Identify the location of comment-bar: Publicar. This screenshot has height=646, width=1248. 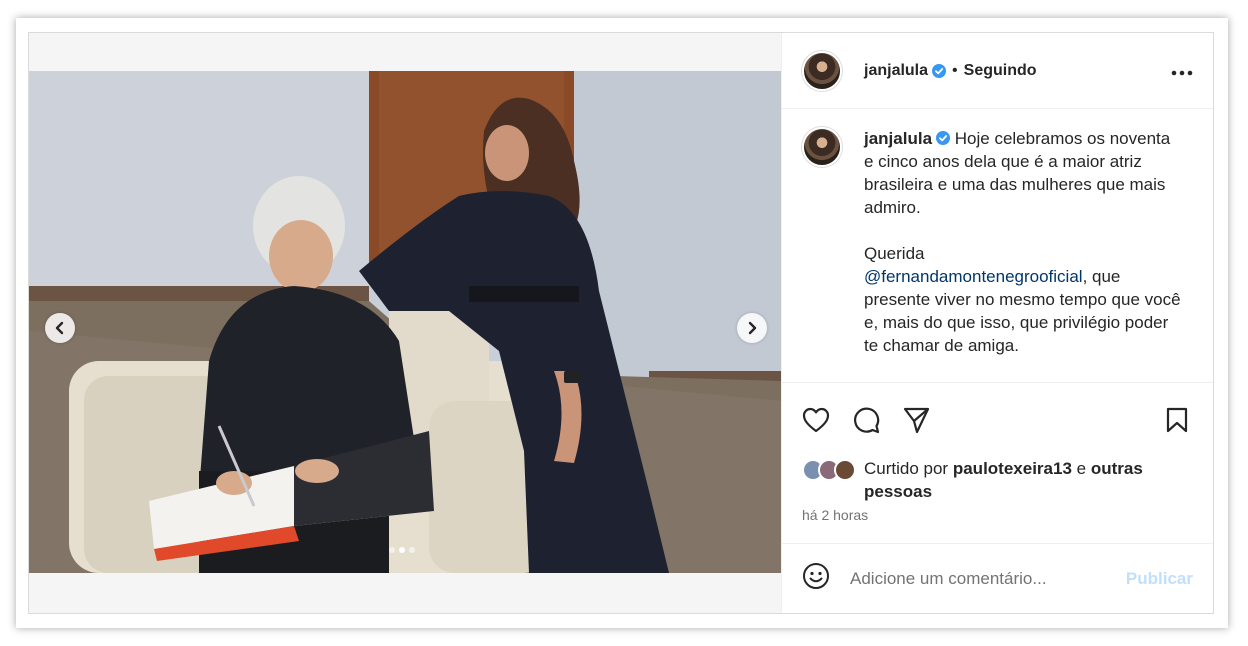
(997, 578).